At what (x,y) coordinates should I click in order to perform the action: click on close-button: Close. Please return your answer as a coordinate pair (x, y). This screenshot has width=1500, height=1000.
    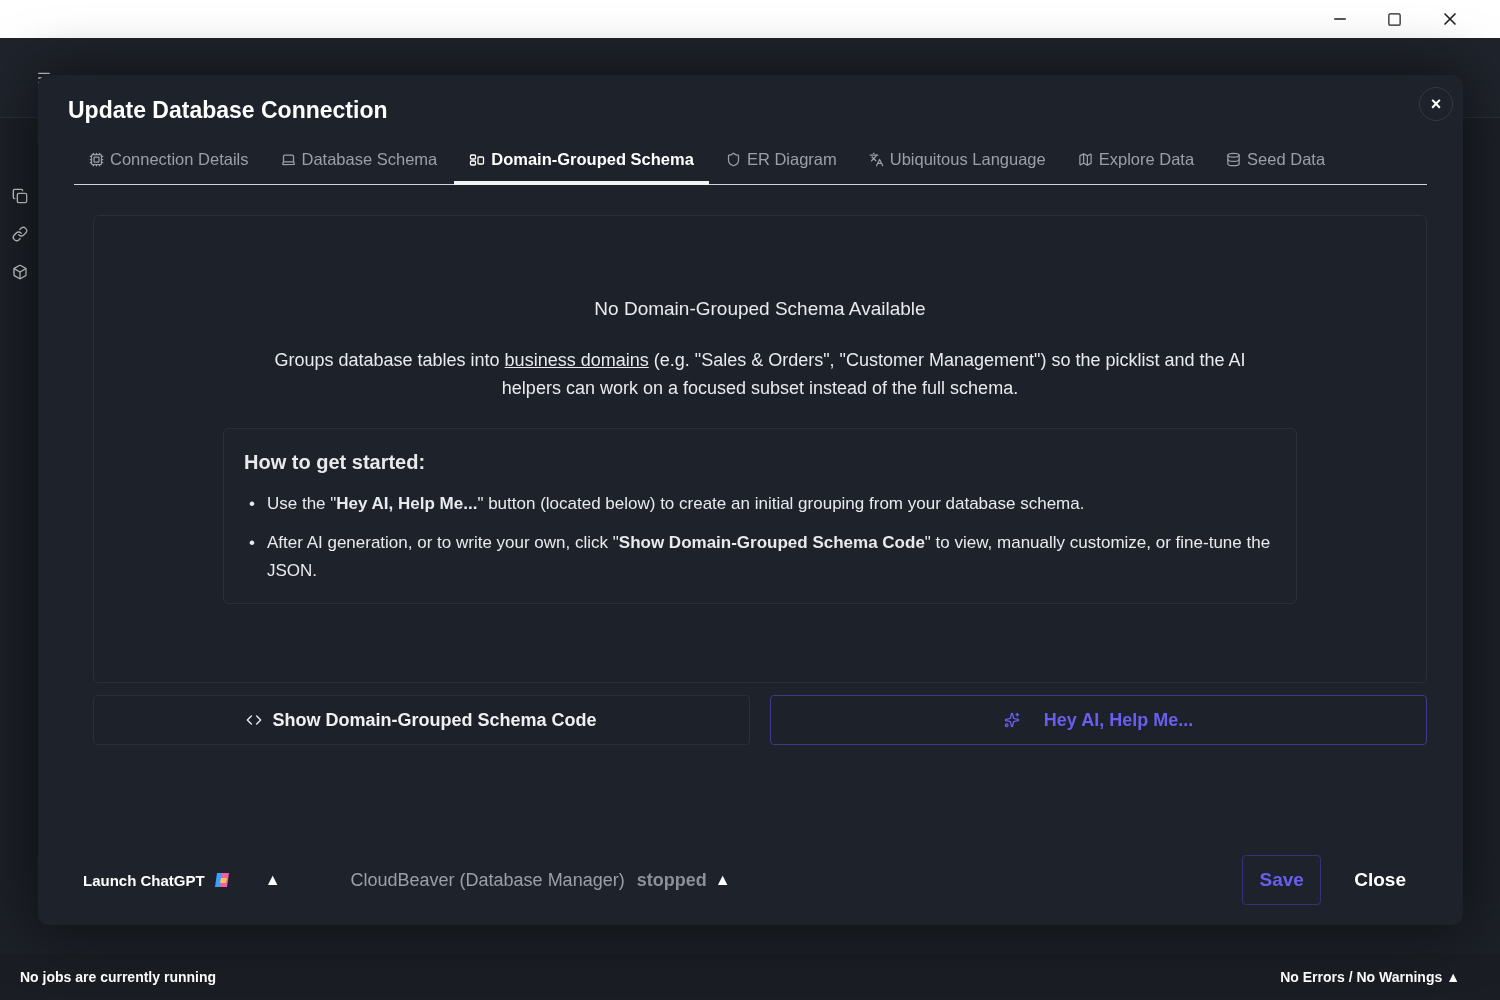
    Looking at the image, I should click on (1380, 880).